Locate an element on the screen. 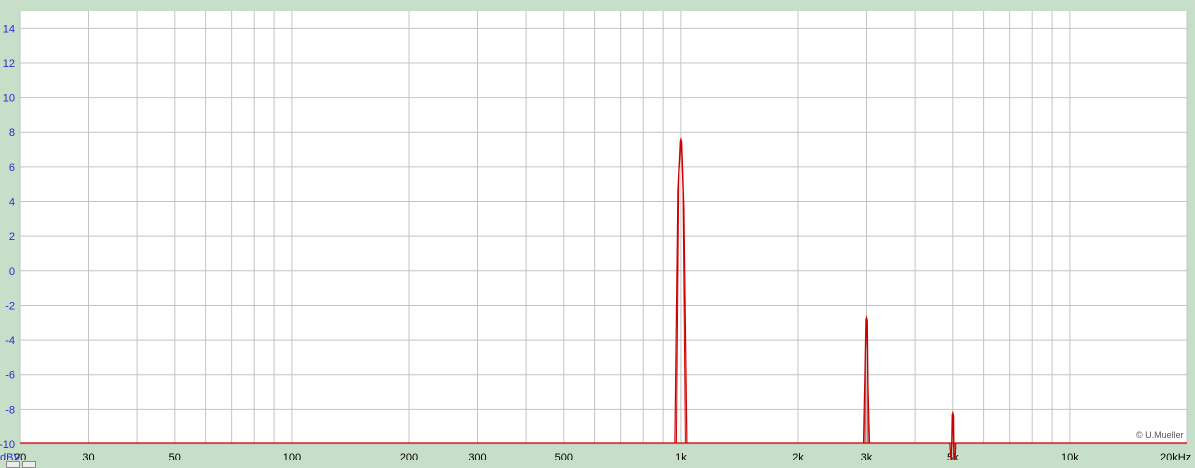 Image resolution: width=1195 pixels, height=468 pixels. y-tick-label: -6 is located at coordinates (10, 376).